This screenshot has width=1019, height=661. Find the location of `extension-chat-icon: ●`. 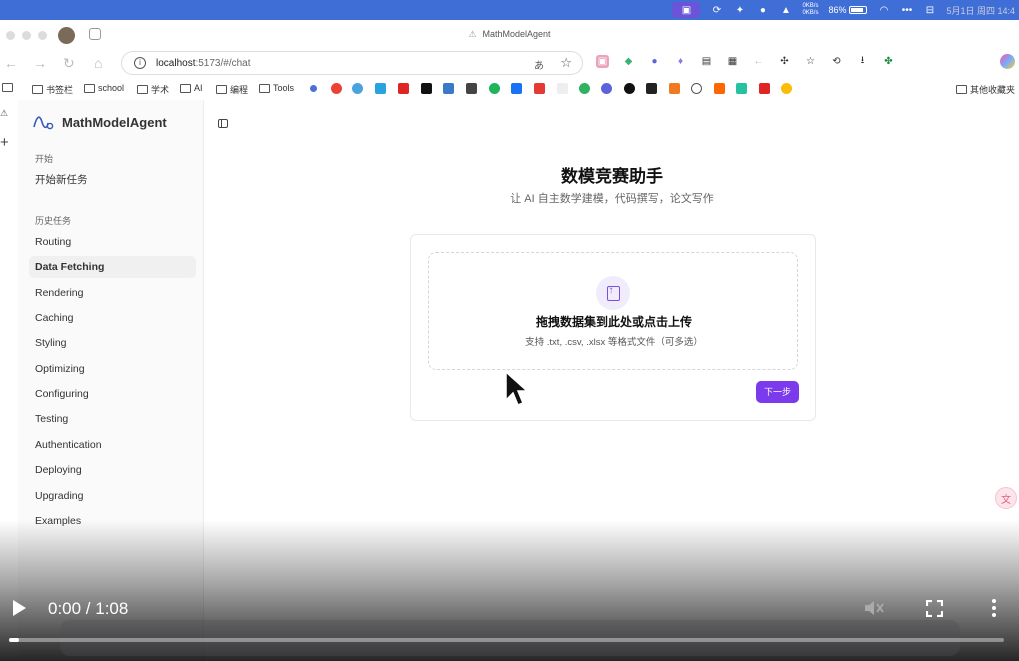

extension-chat-icon: ● is located at coordinates (654, 61).